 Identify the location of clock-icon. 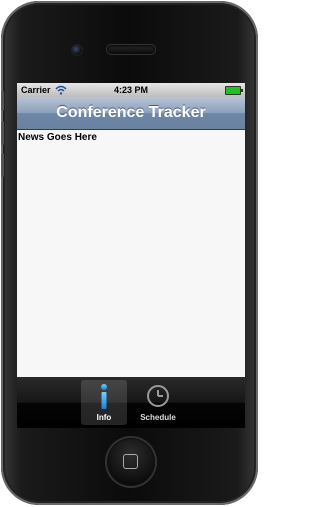
(158, 396).